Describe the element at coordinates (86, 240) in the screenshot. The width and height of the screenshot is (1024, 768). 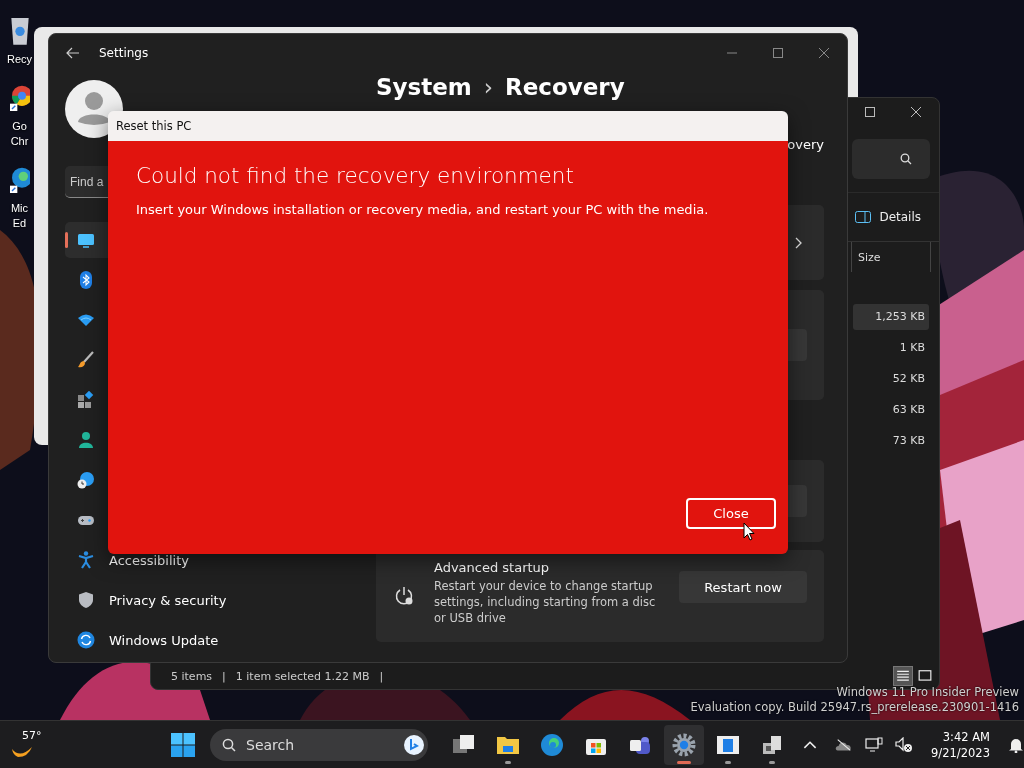
I see `monitor-icon` at that location.